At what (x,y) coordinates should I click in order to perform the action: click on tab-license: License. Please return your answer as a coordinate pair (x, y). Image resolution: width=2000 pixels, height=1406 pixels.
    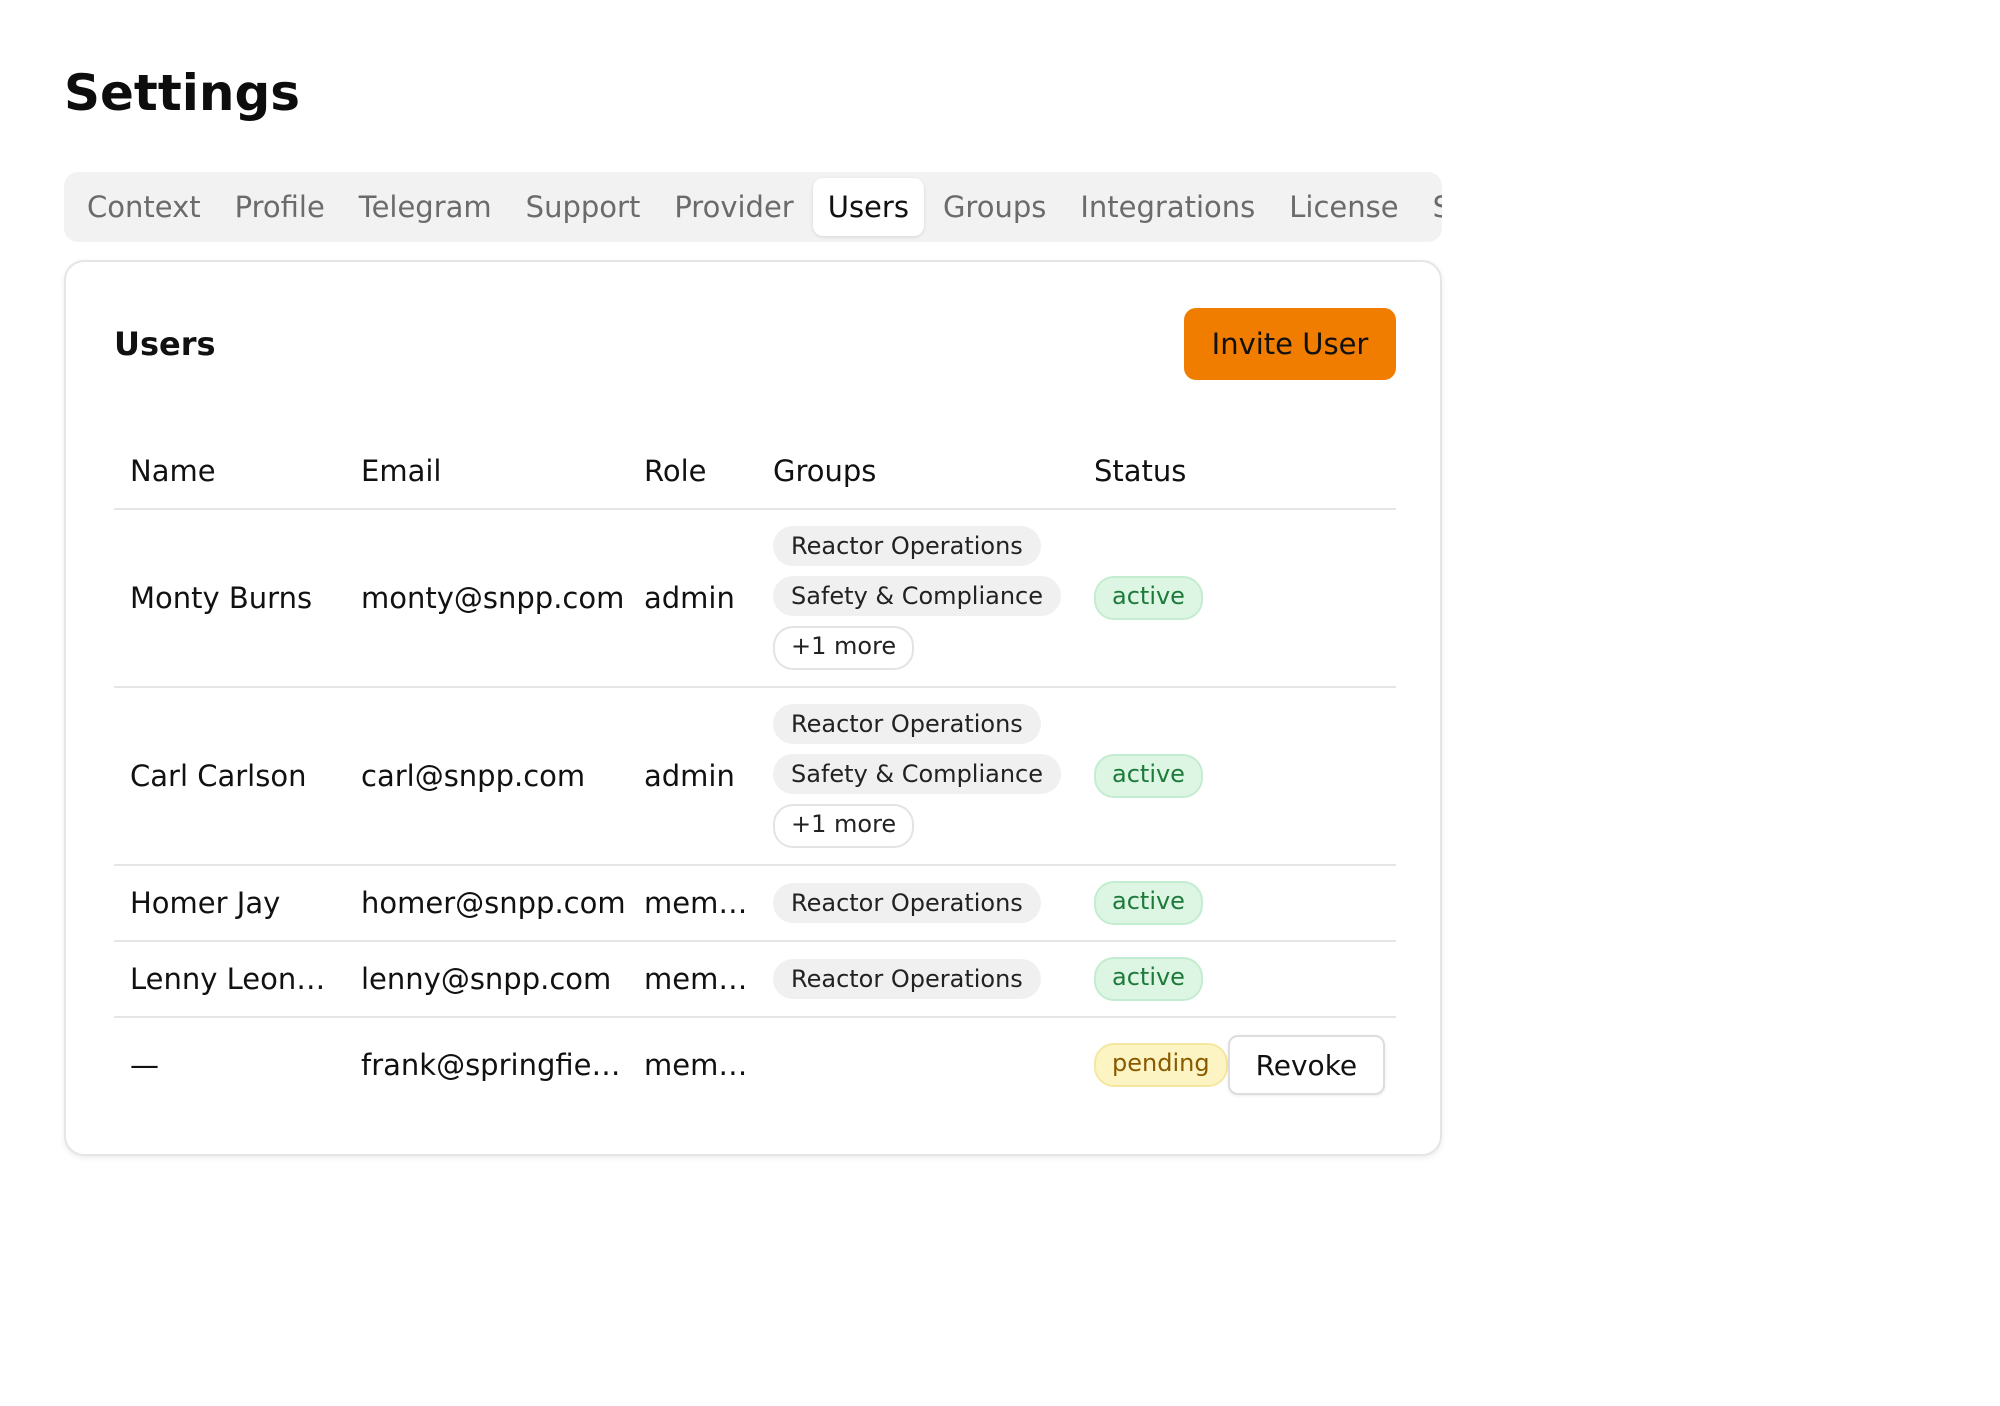
    Looking at the image, I should click on (1343, 207).